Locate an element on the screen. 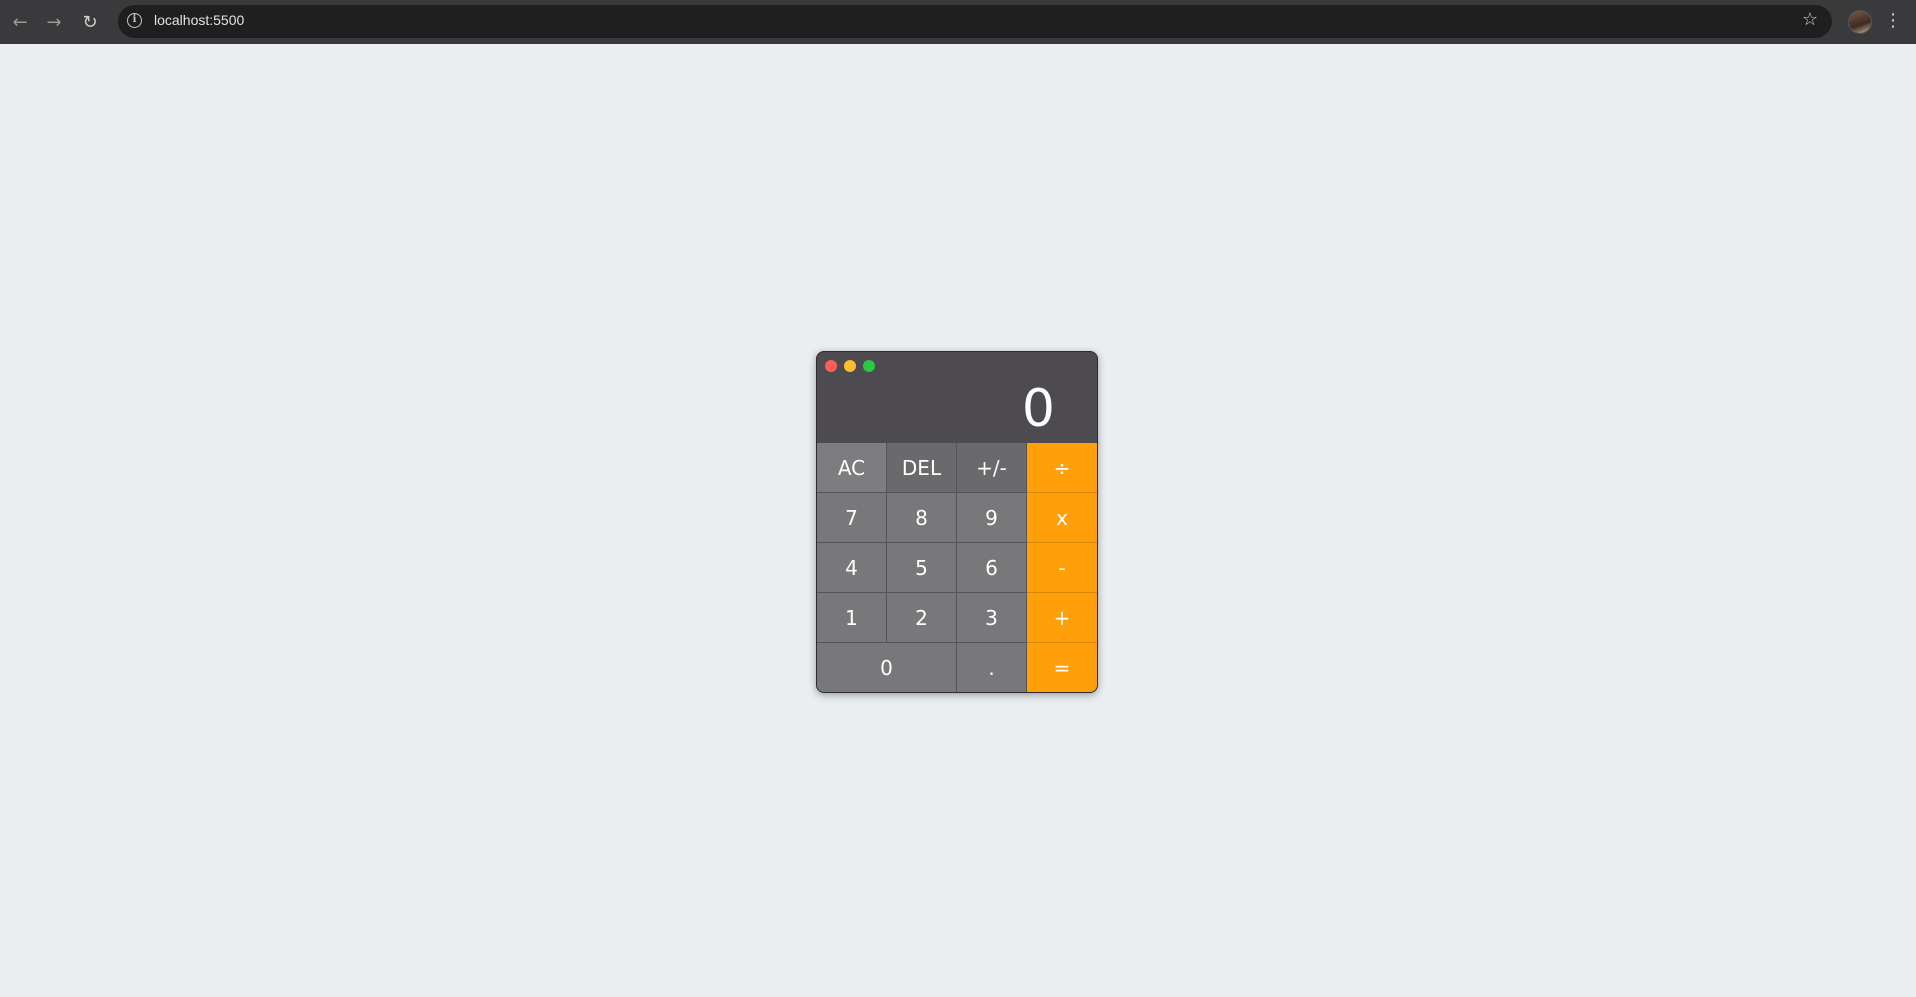  add-button: + is located at coordinates (1062, 618).